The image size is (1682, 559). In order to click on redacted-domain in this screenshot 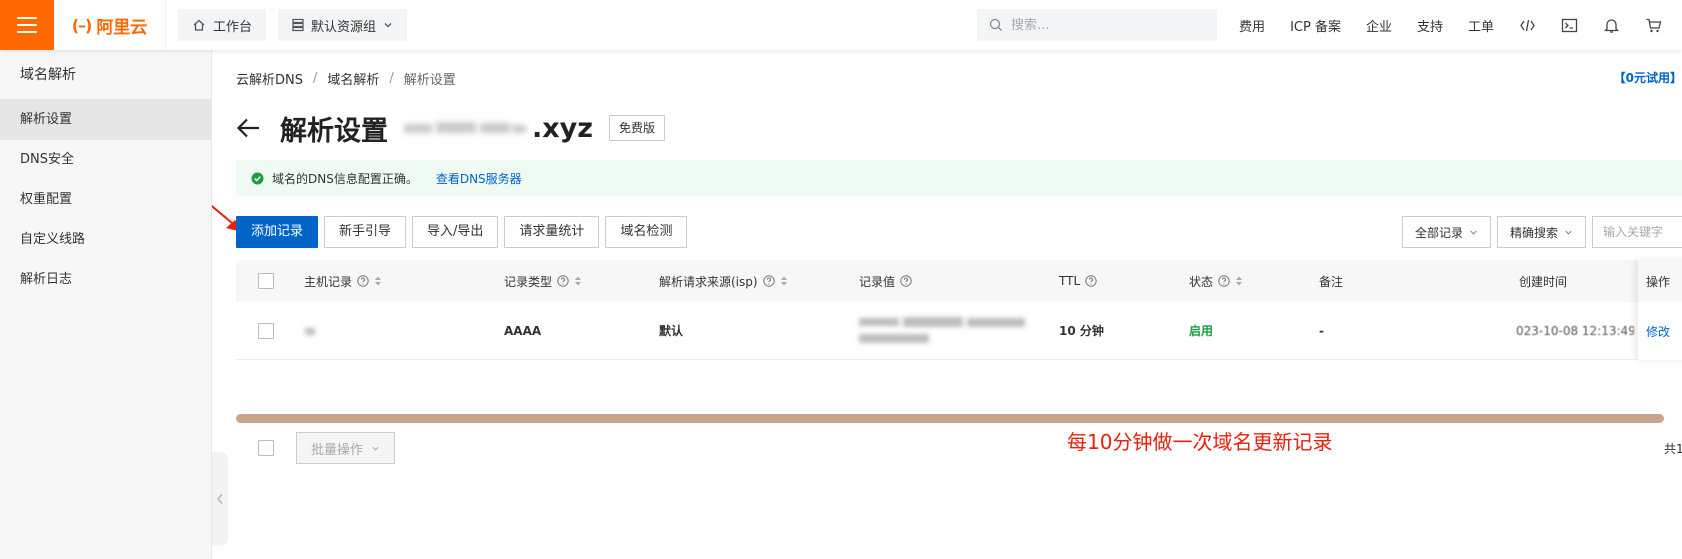, I will do `click(465, 128)`.